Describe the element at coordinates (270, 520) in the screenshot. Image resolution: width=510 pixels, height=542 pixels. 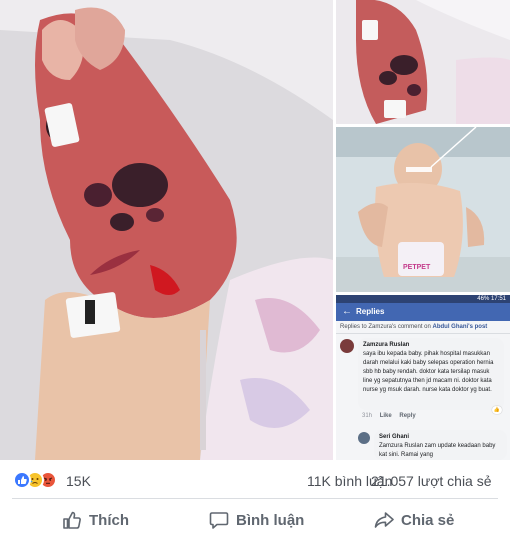
I see `comment-label: Bình luận` at that location.